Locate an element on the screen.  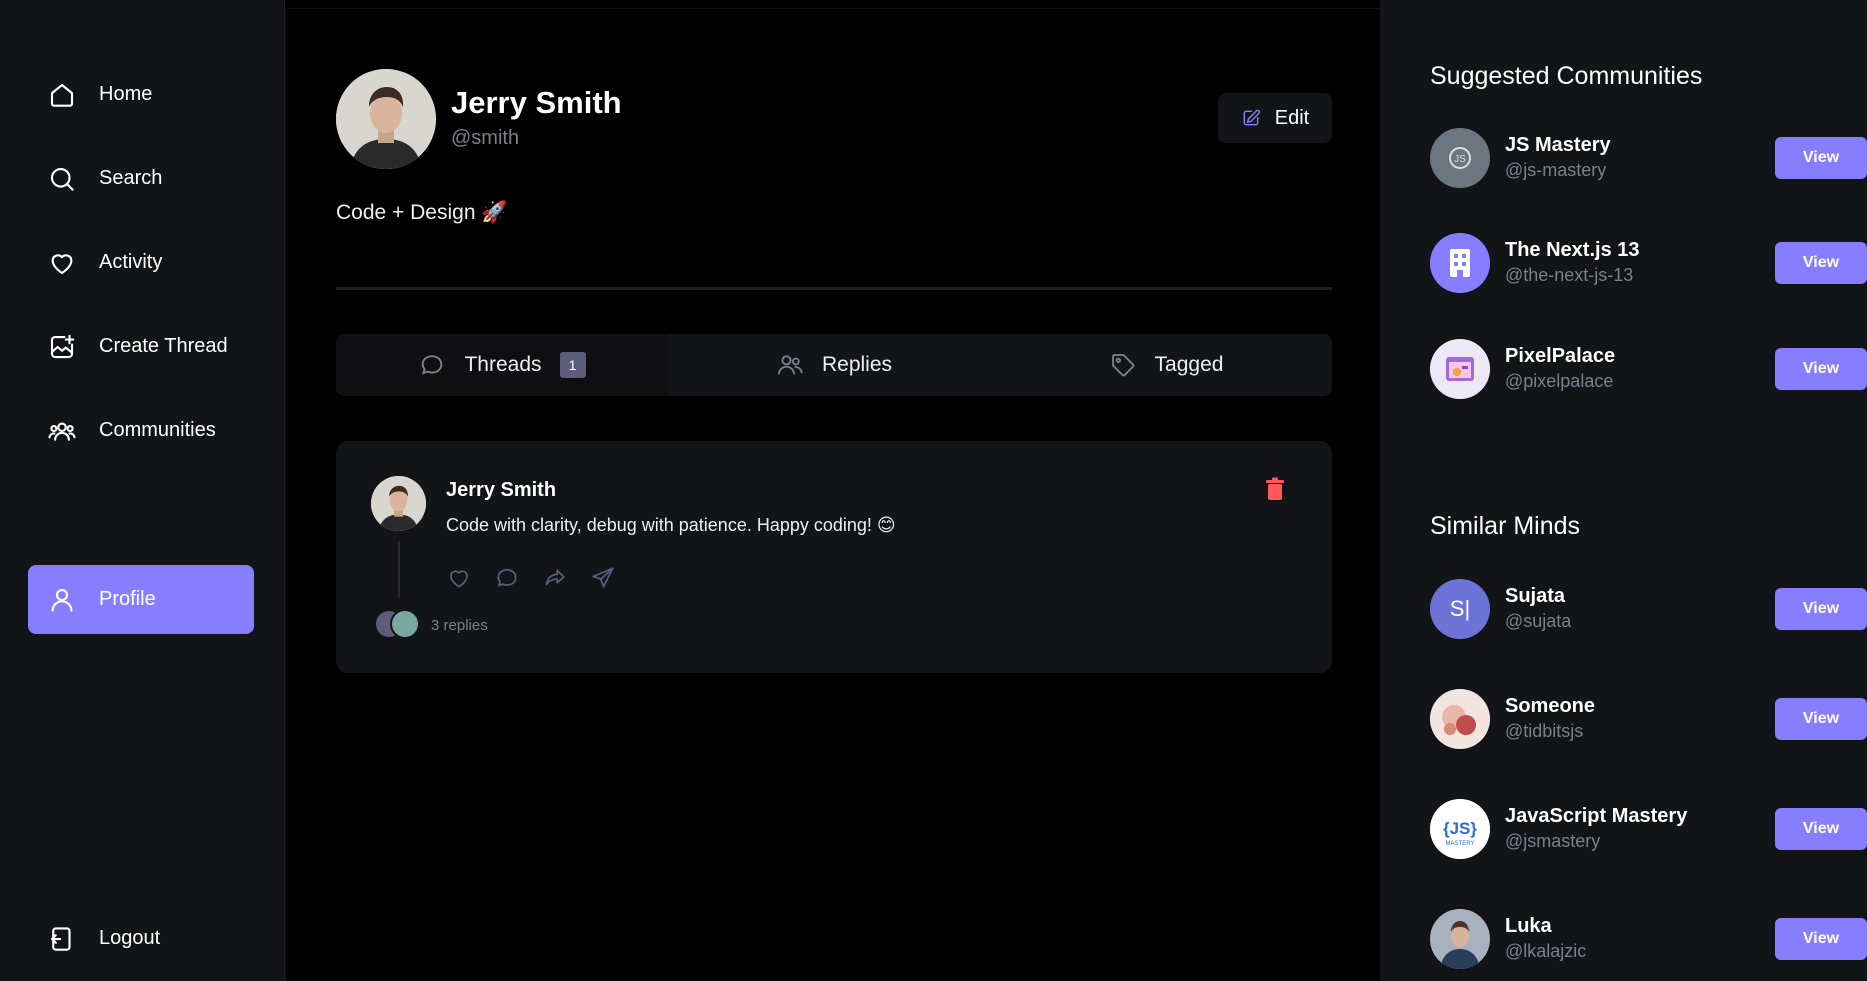
sidebar-item-create-thread: Create Thread is located at coordinates (141, 346).